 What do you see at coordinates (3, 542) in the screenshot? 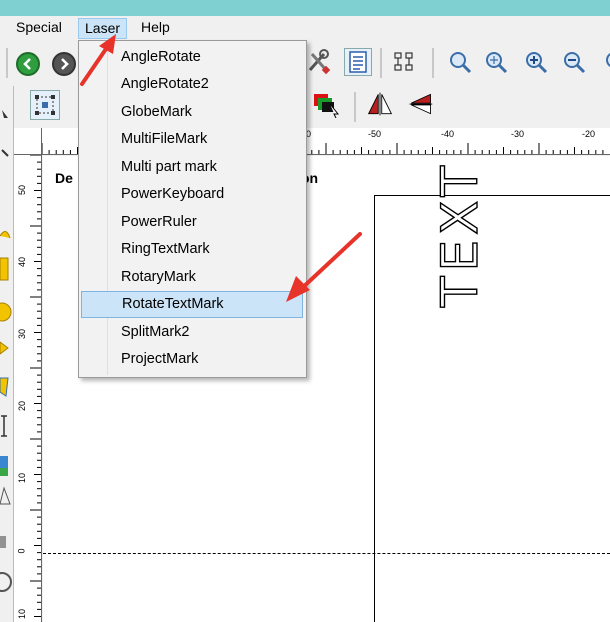
I see `hatch-tool-icon` at bounding box center [3, 542].